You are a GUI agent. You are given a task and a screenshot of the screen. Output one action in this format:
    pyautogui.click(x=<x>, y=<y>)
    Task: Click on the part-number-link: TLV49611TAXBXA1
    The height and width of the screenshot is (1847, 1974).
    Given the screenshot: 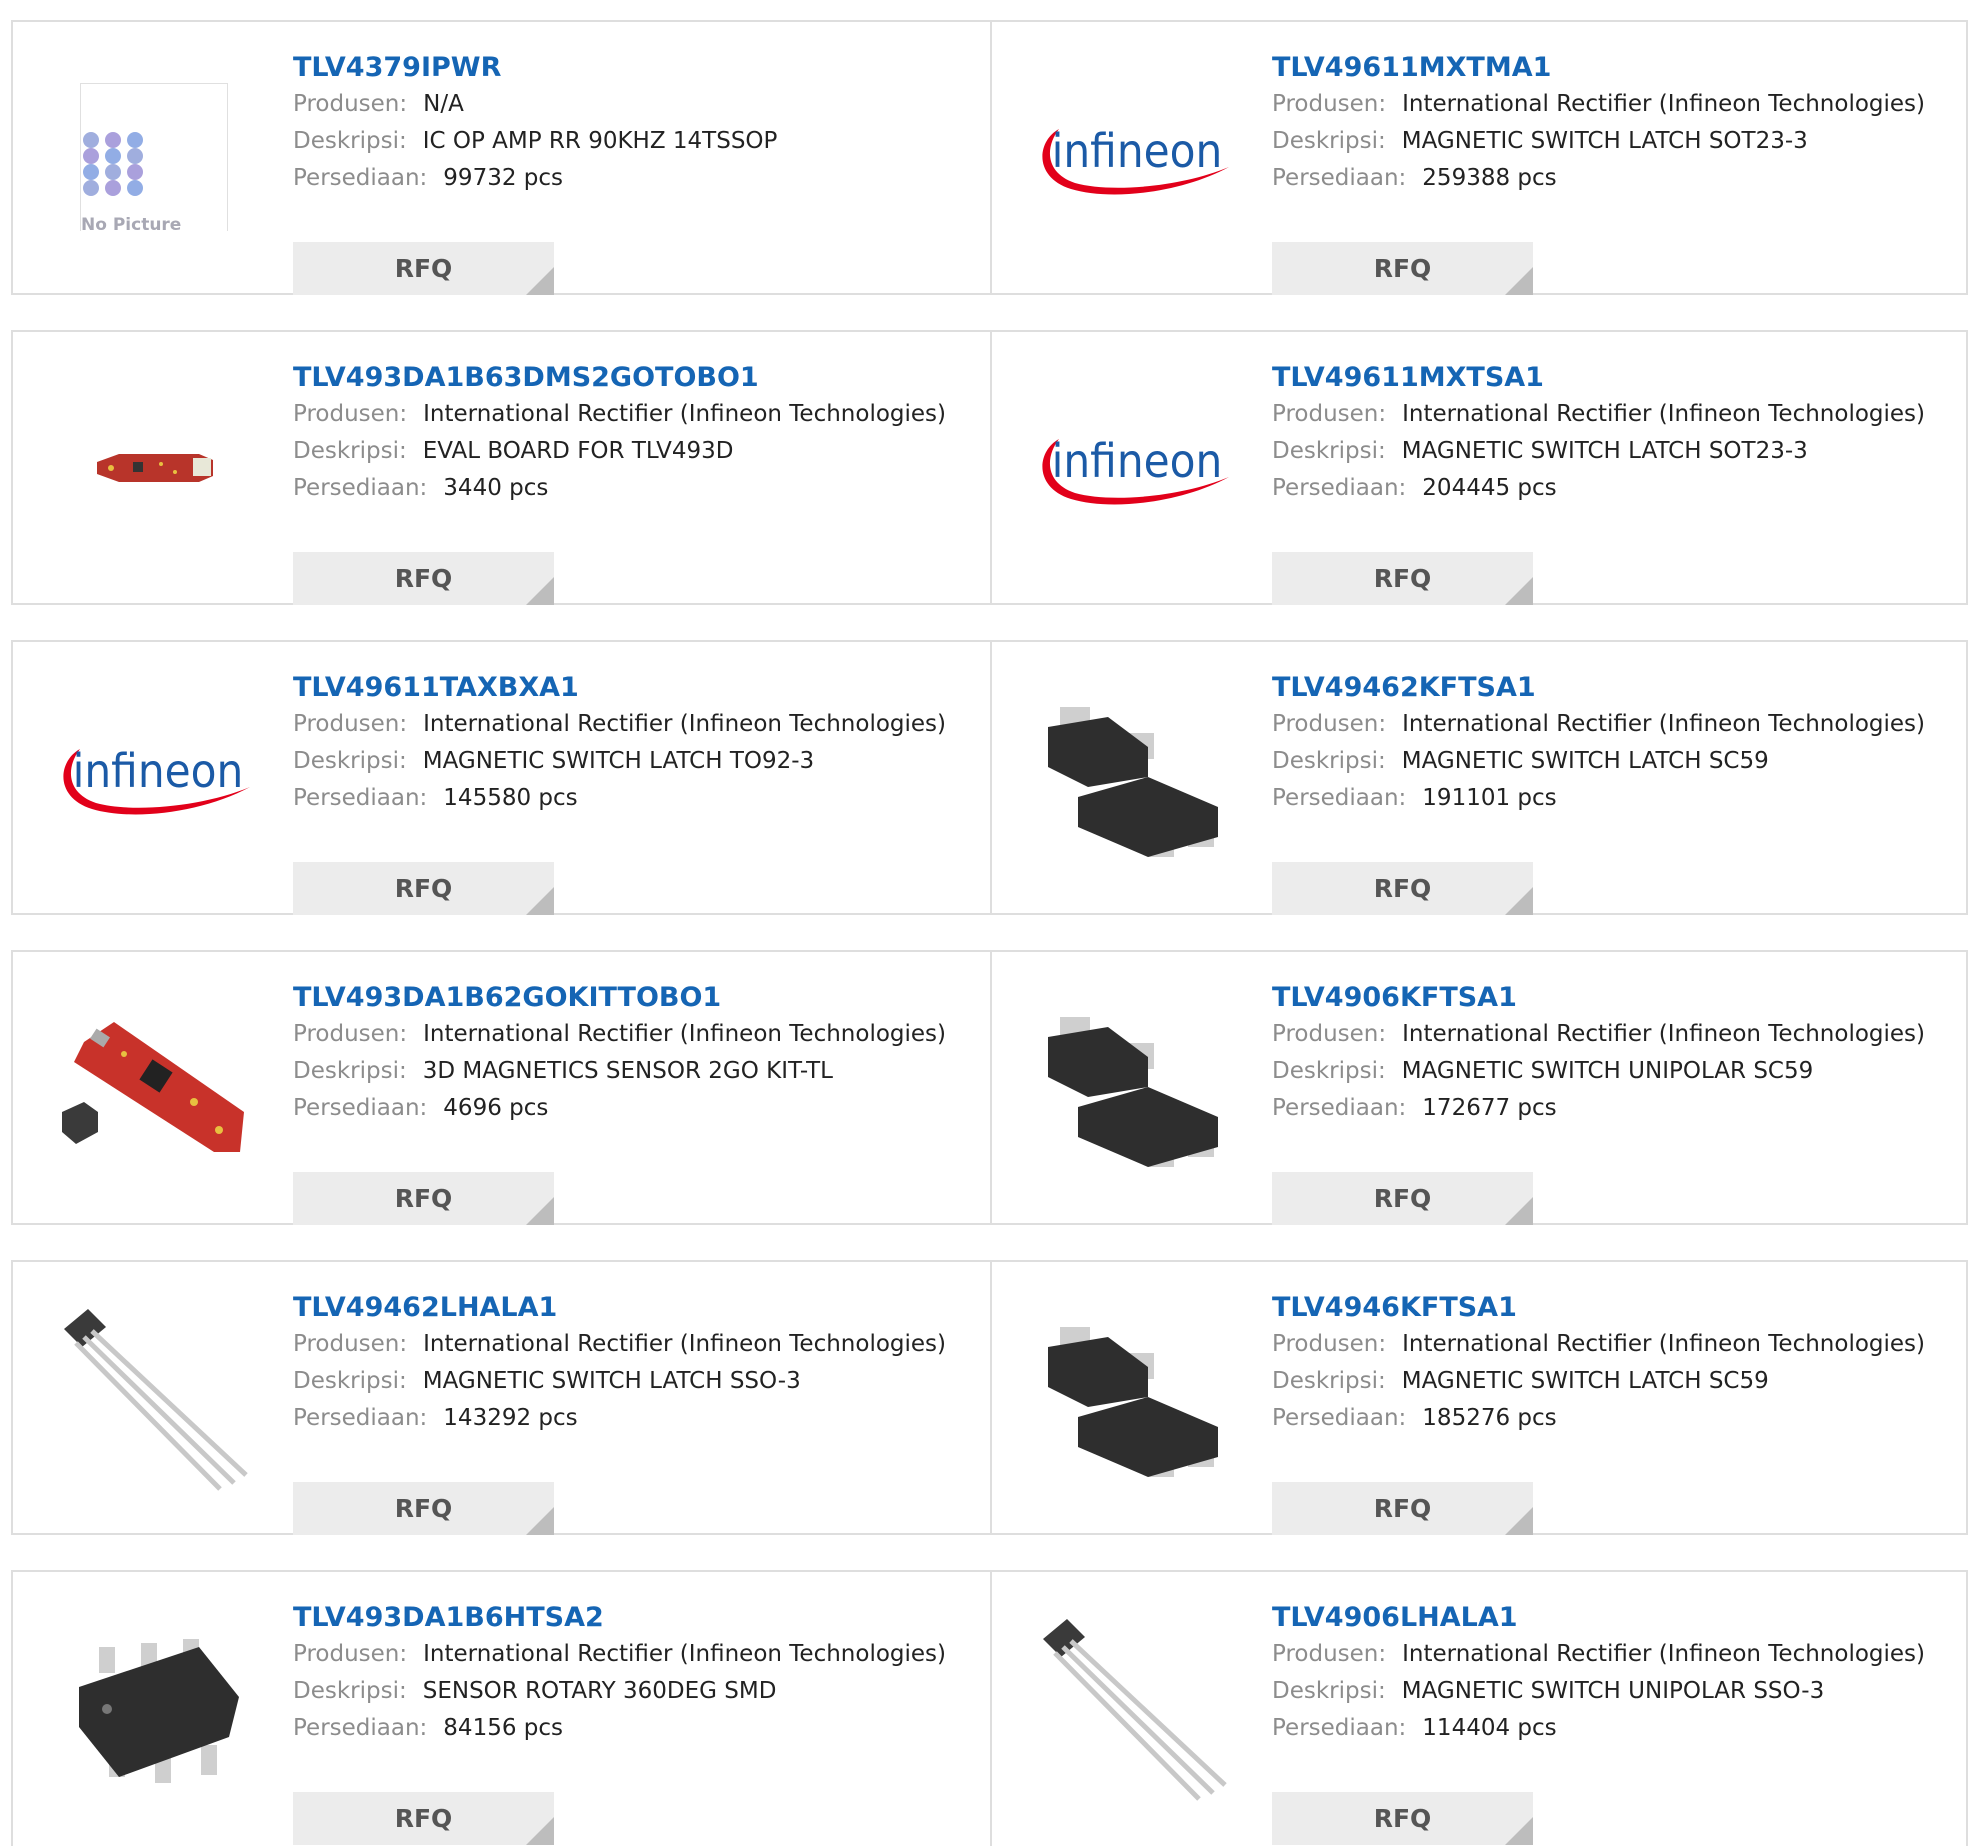 What is the action you would take?
    pyautogui.click(x=633, y=688)
    